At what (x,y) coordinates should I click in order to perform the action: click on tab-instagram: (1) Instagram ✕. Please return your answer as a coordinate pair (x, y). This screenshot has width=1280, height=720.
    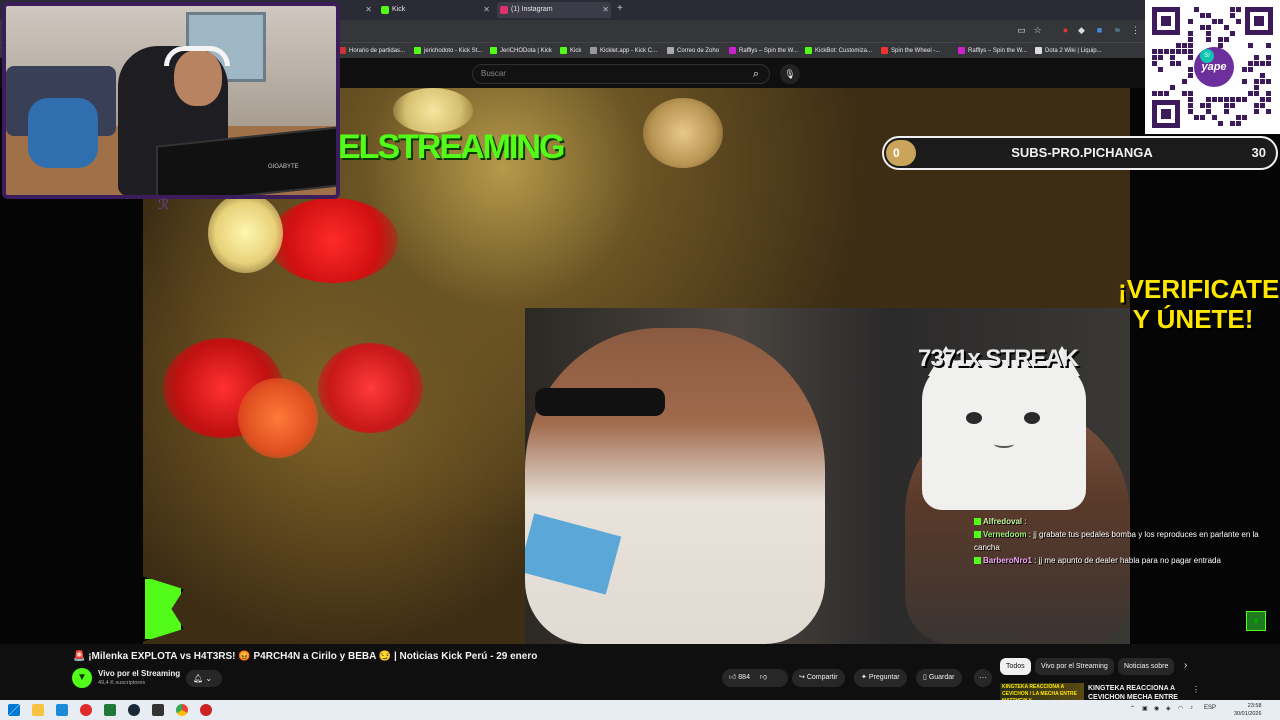
    Looking at the image, I should click on (554, 10).